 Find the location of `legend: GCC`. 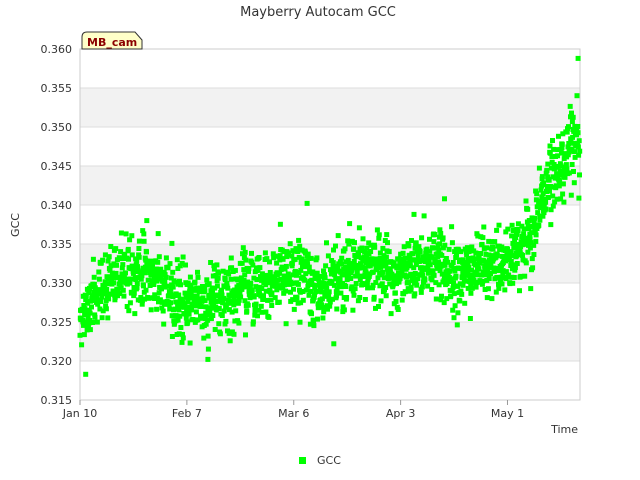

legend: GCC is located at coordinates (320, 460).